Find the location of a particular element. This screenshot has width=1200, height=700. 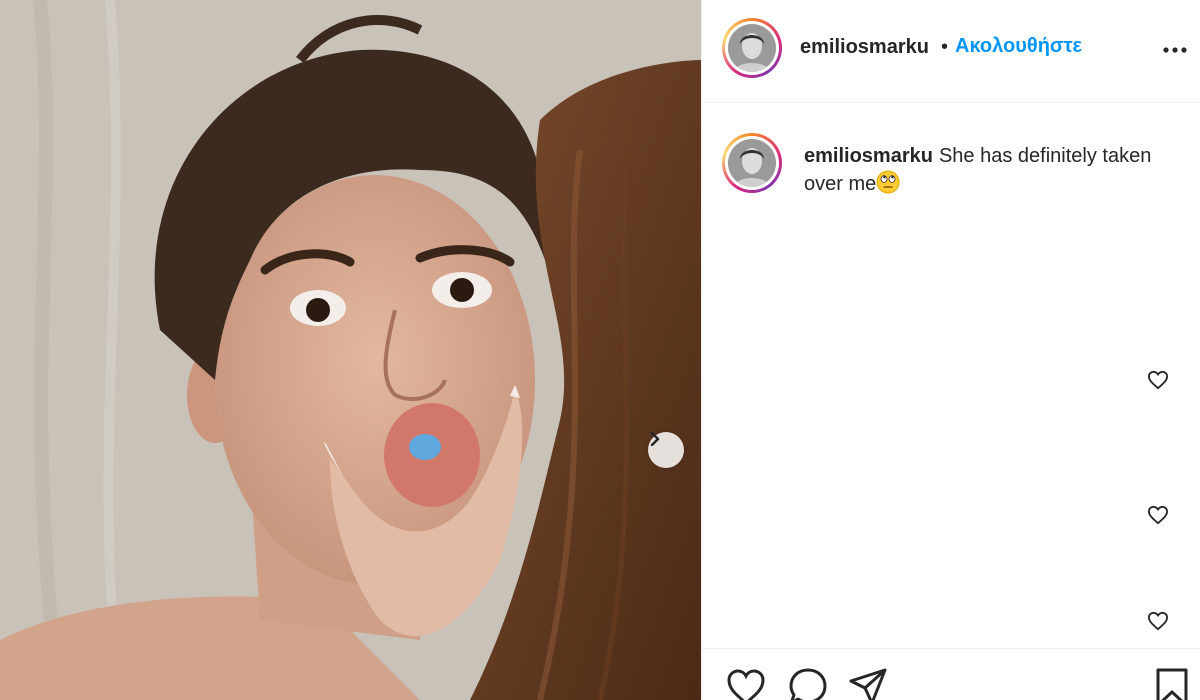

post-actions-bar is located at coordinates (951, 674).